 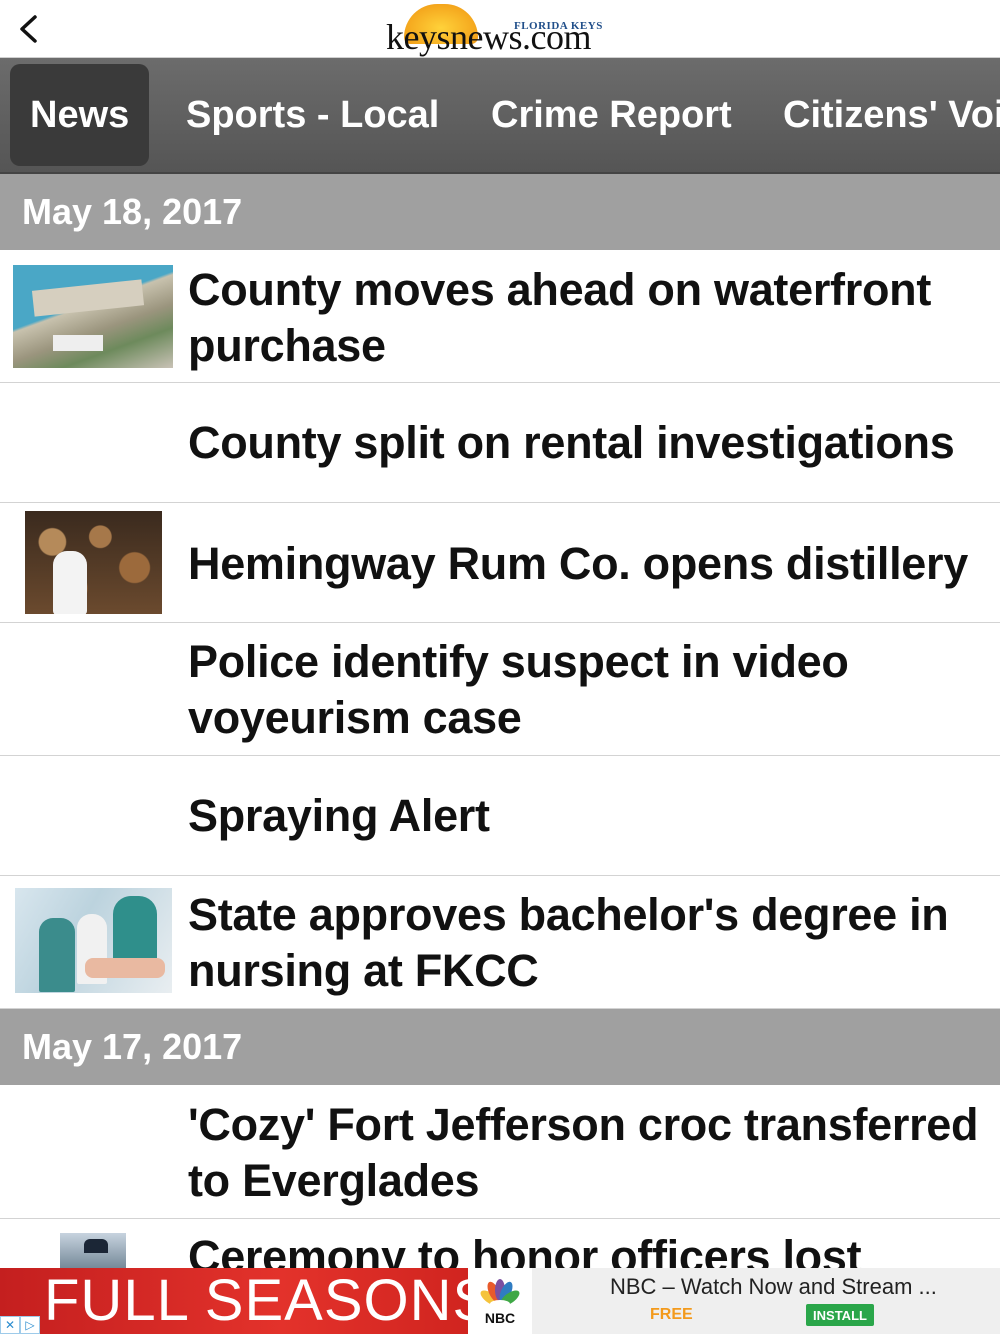 I want to click on list-item: County split on rental investigations, so click(x=500, y=443).